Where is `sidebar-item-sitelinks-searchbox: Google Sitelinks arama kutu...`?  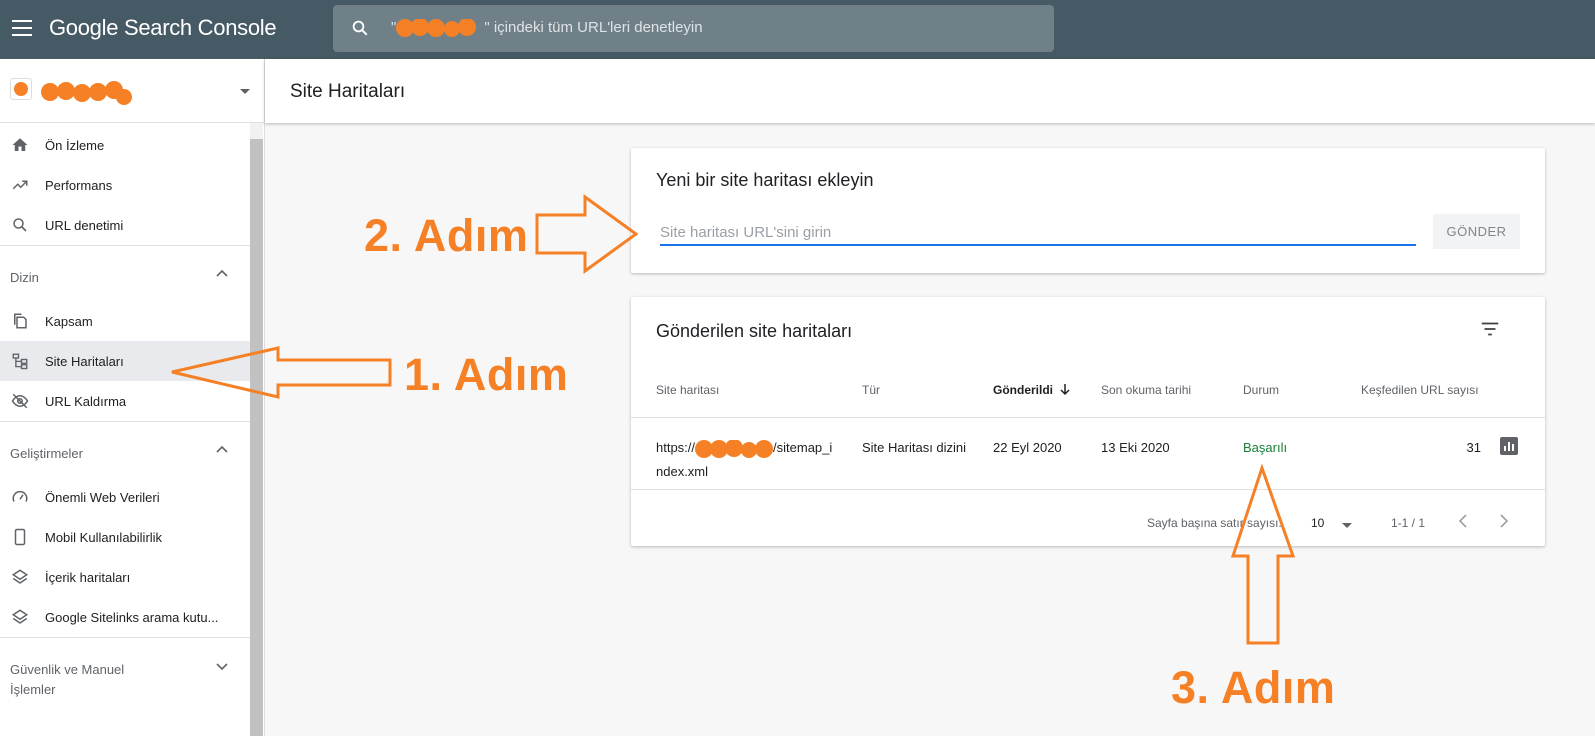 sidebar-item-sitelinks-searchbox: Google Sitelinks arama kutu... is located at coordinates (125, 617).